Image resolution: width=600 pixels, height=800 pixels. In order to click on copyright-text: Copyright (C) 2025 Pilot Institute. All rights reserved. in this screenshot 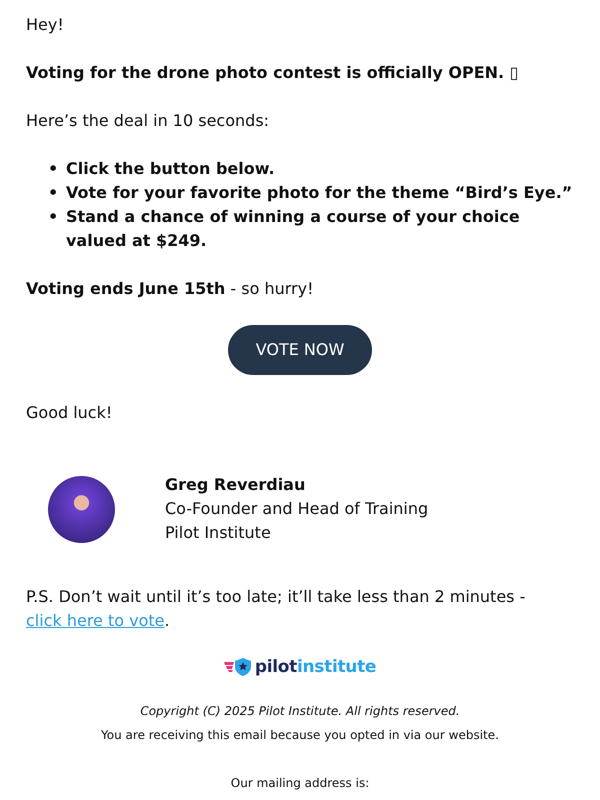, I will do `click(300, 711)`.